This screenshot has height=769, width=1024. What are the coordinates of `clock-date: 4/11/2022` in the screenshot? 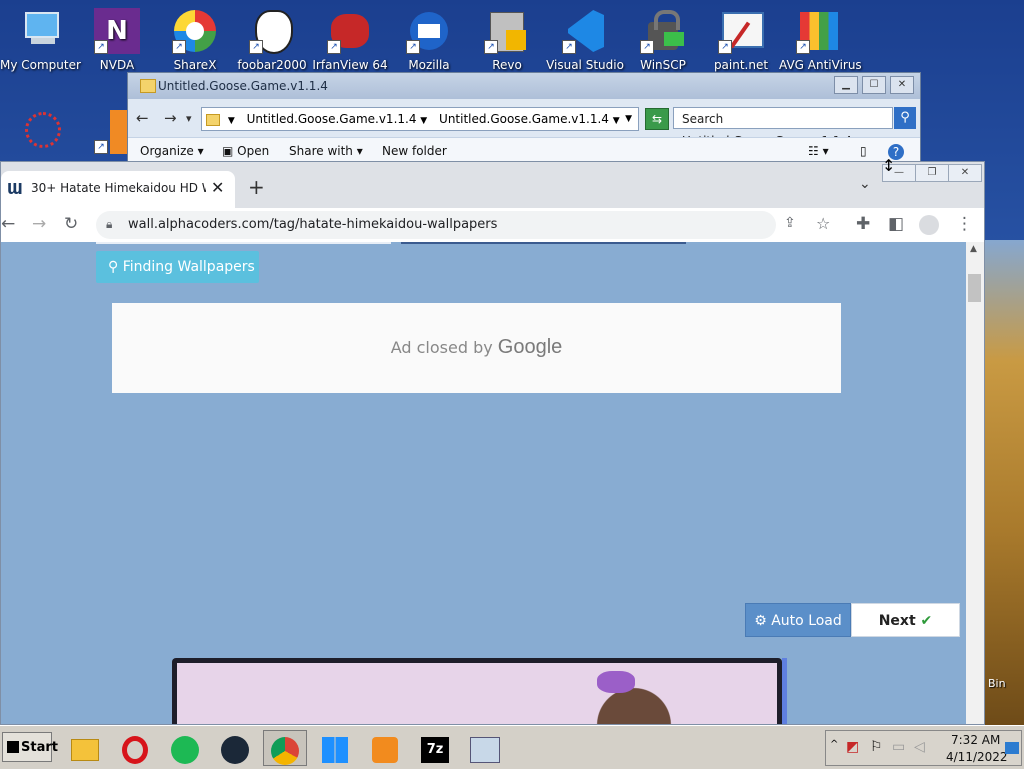 It's located at (977, 757).